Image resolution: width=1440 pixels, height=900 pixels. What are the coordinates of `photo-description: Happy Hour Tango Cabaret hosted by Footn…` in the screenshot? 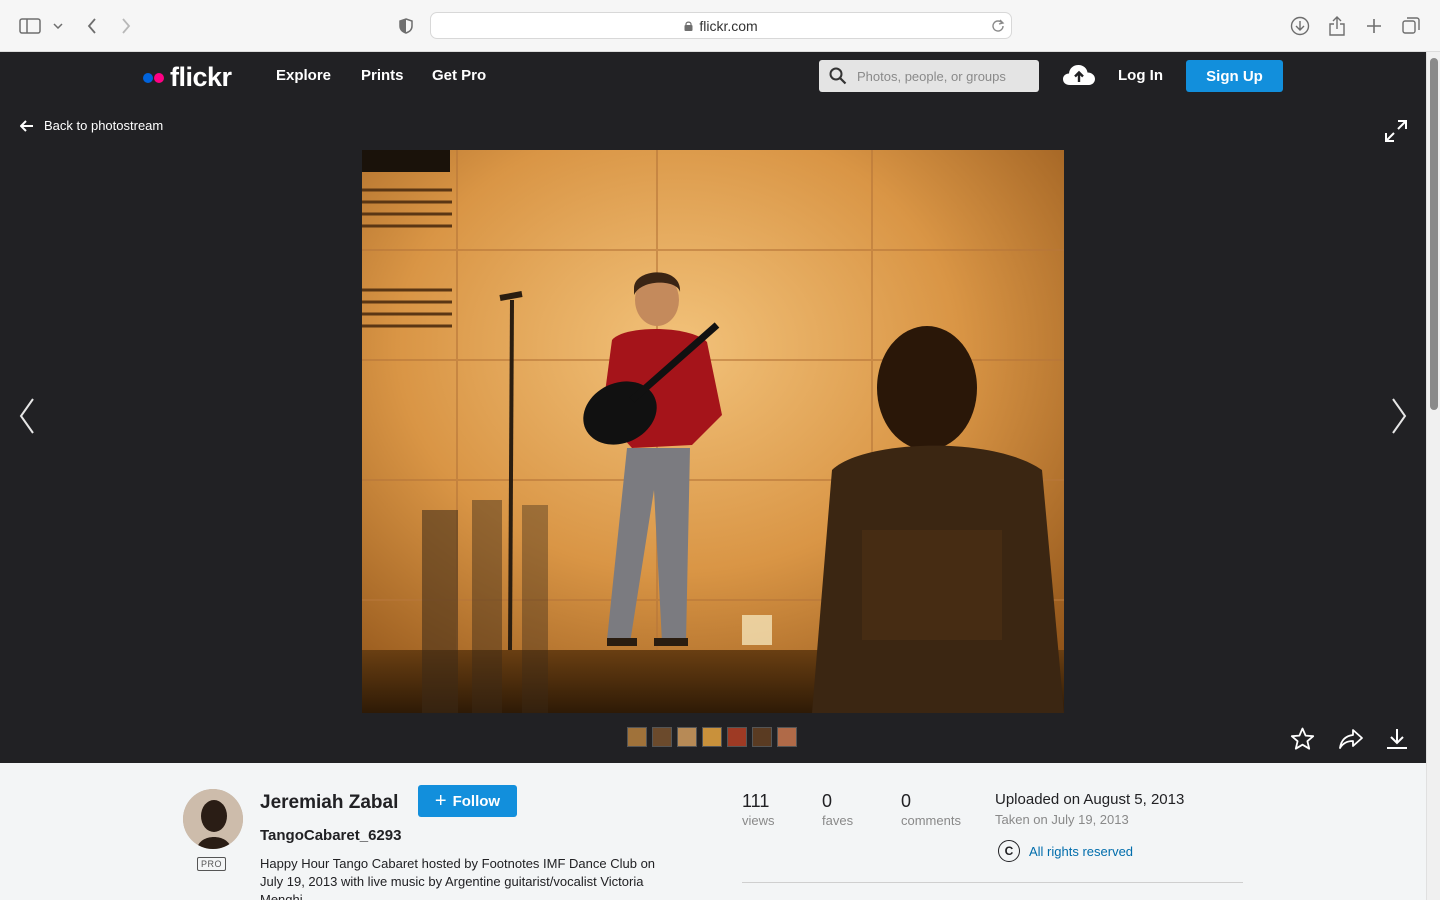 It's located at (458, 878).